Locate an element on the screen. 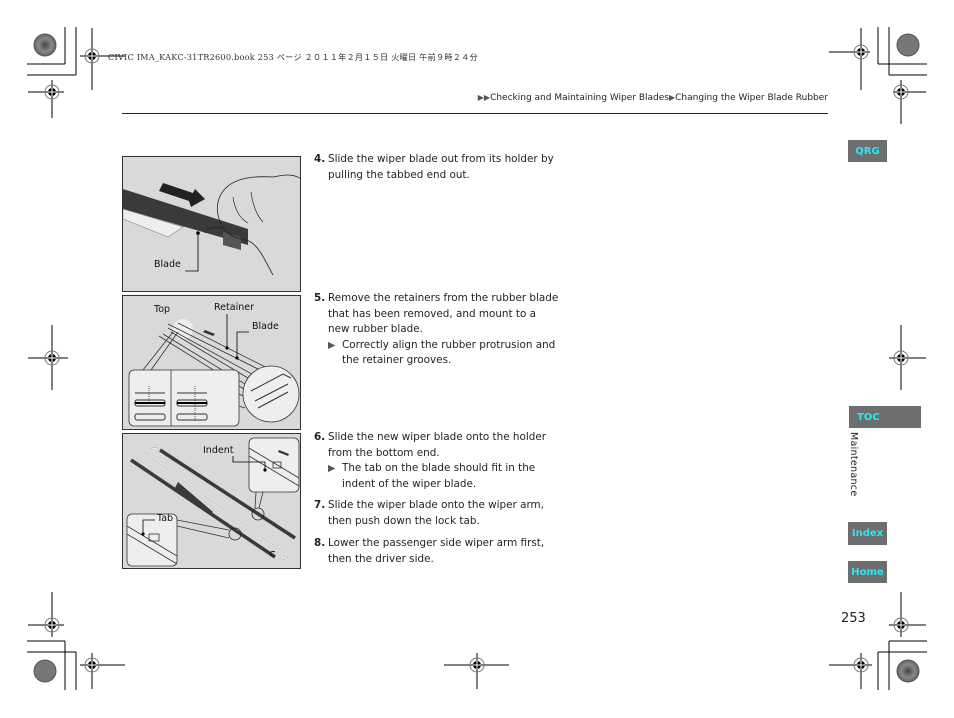  figure-slide-new-blade: Indent Tab is located at coordinates (211, 501).